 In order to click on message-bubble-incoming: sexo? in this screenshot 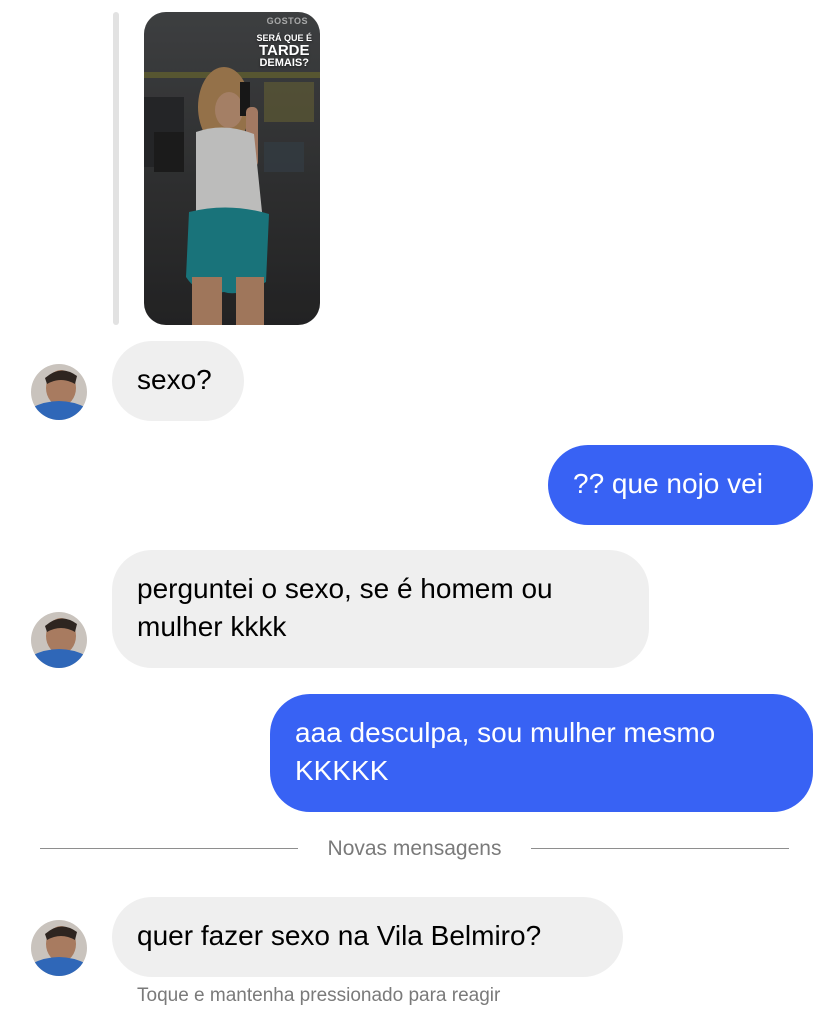, I will do `click(178, 381)`.